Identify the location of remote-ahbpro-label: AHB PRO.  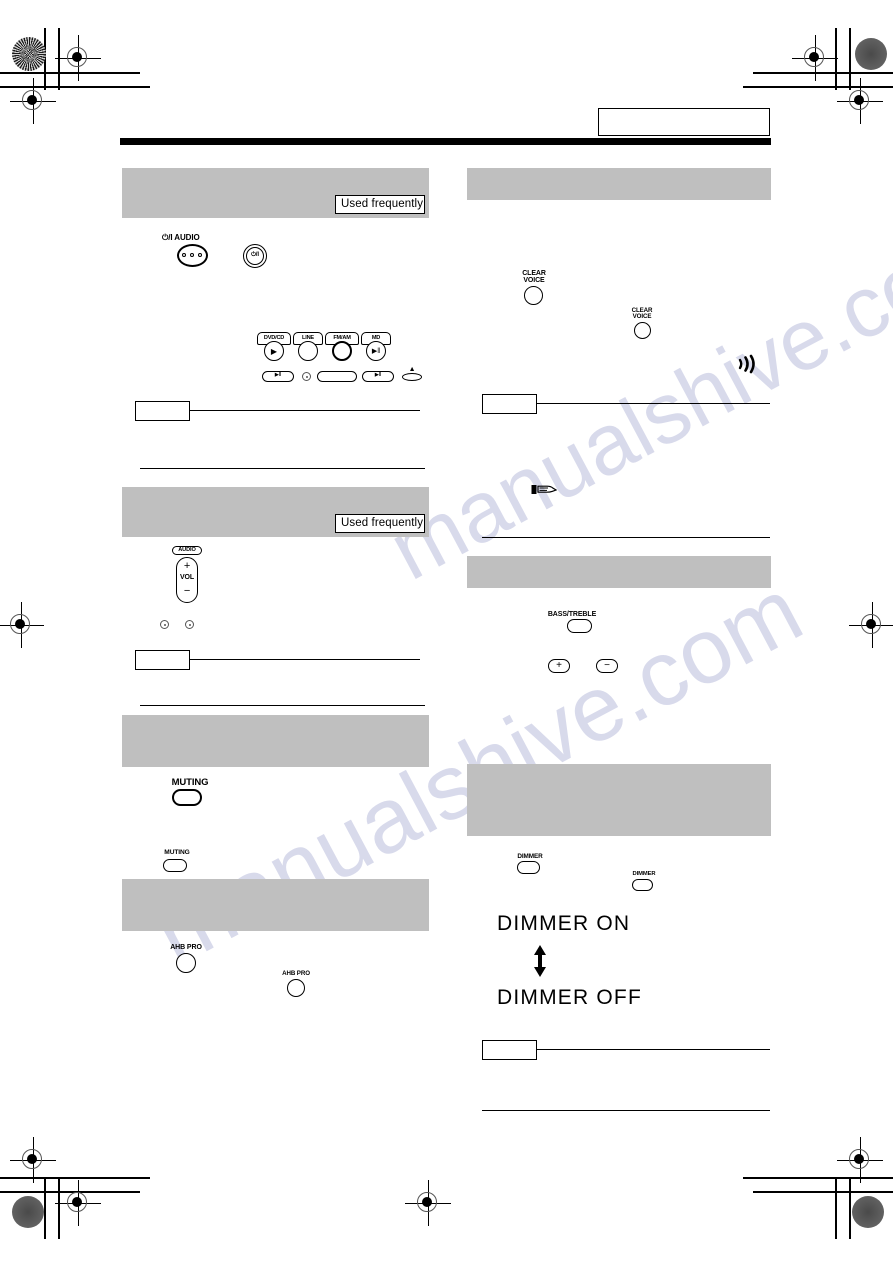
(186, 947).